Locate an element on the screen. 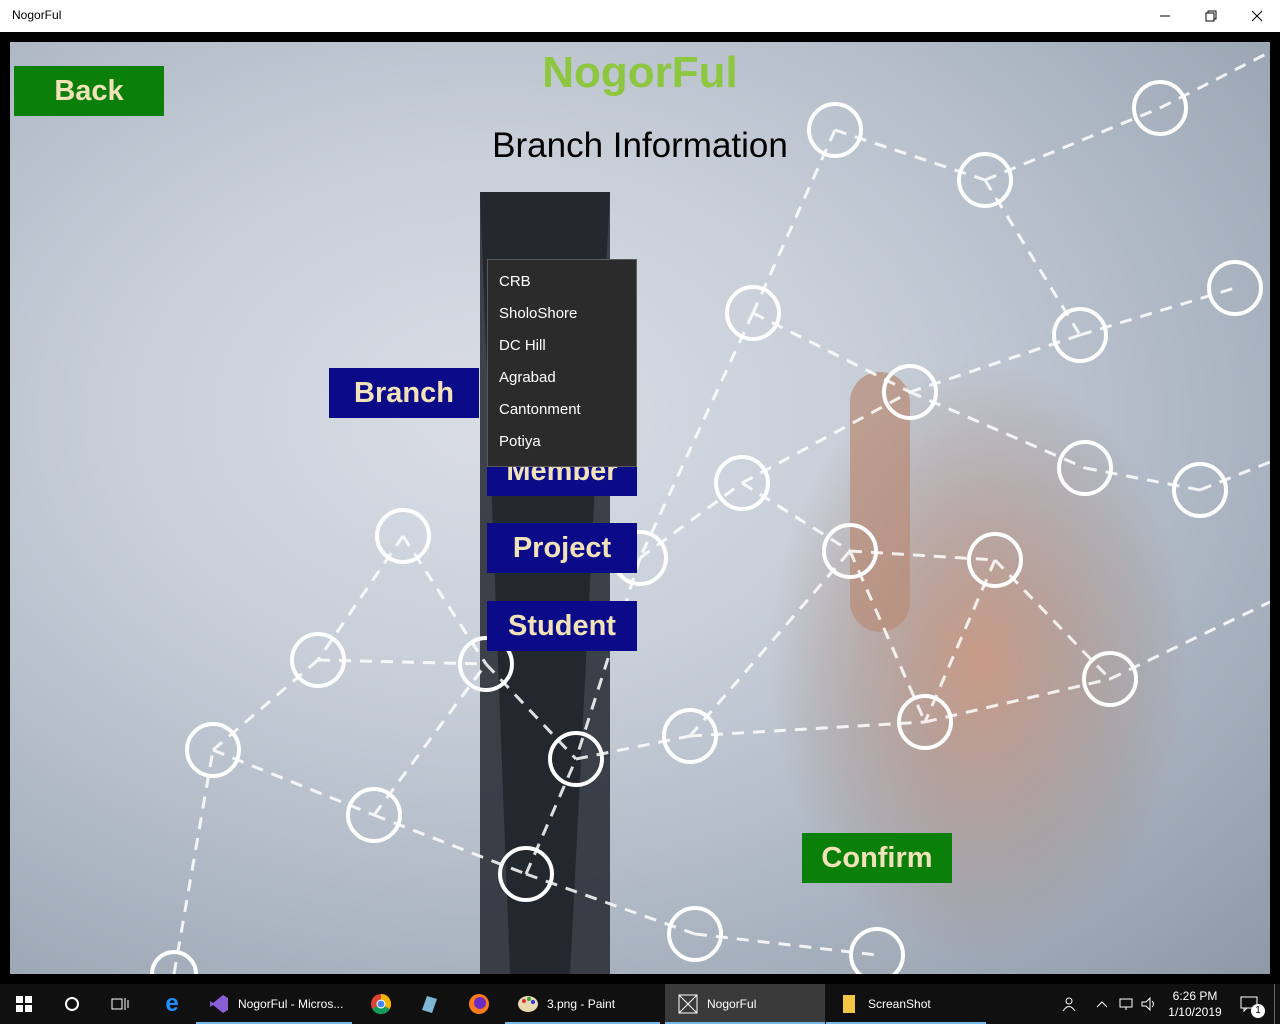 Image resolution: width=1280 pixels, height=1024 pixels. volume-button is located at coordinates (1149, 1004).